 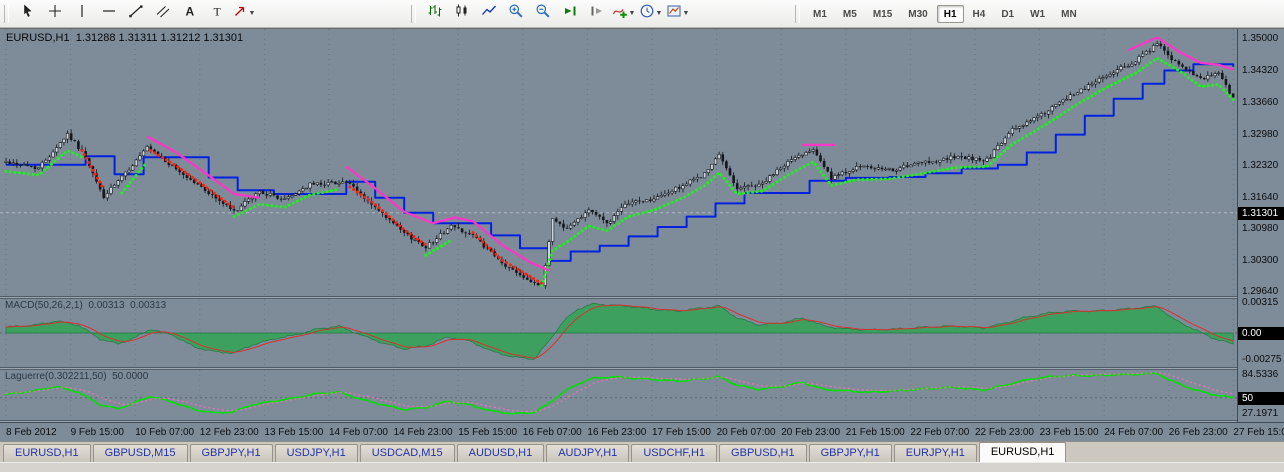 What do you see at coordinates (647, 13) in the screenshot?
I see `clock-icon` at bounding box center [647, 13].